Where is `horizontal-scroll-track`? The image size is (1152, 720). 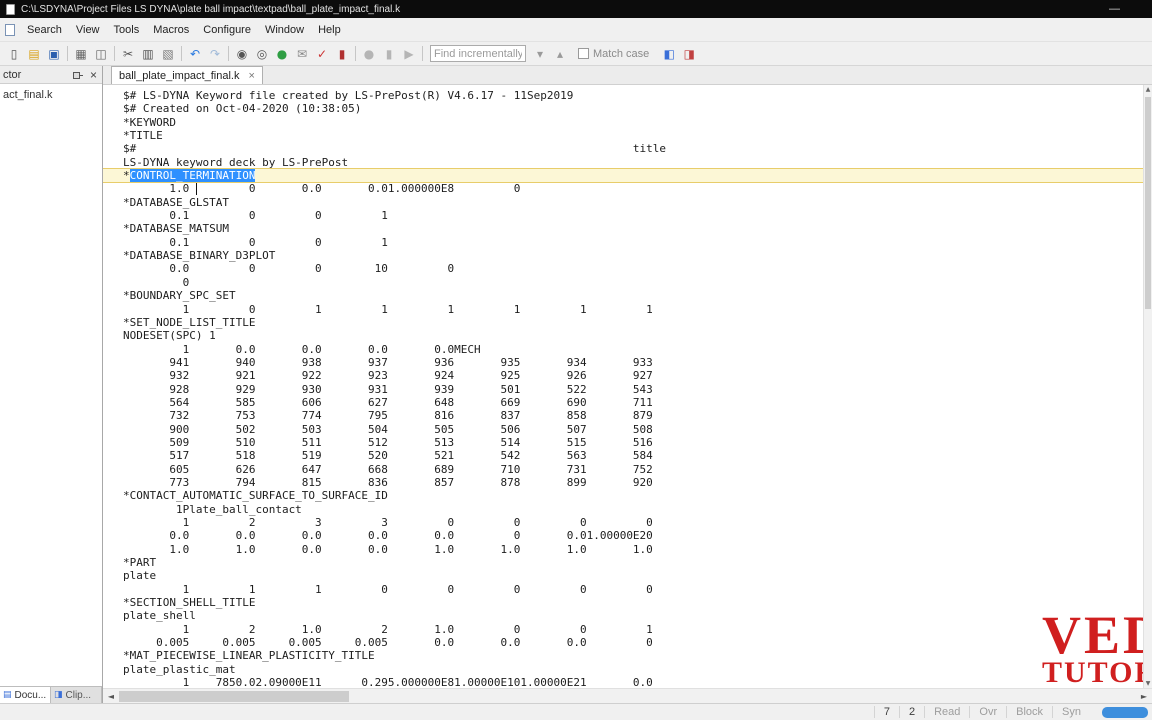 horizontal-scroll-track is located at coordinates (742, 696).